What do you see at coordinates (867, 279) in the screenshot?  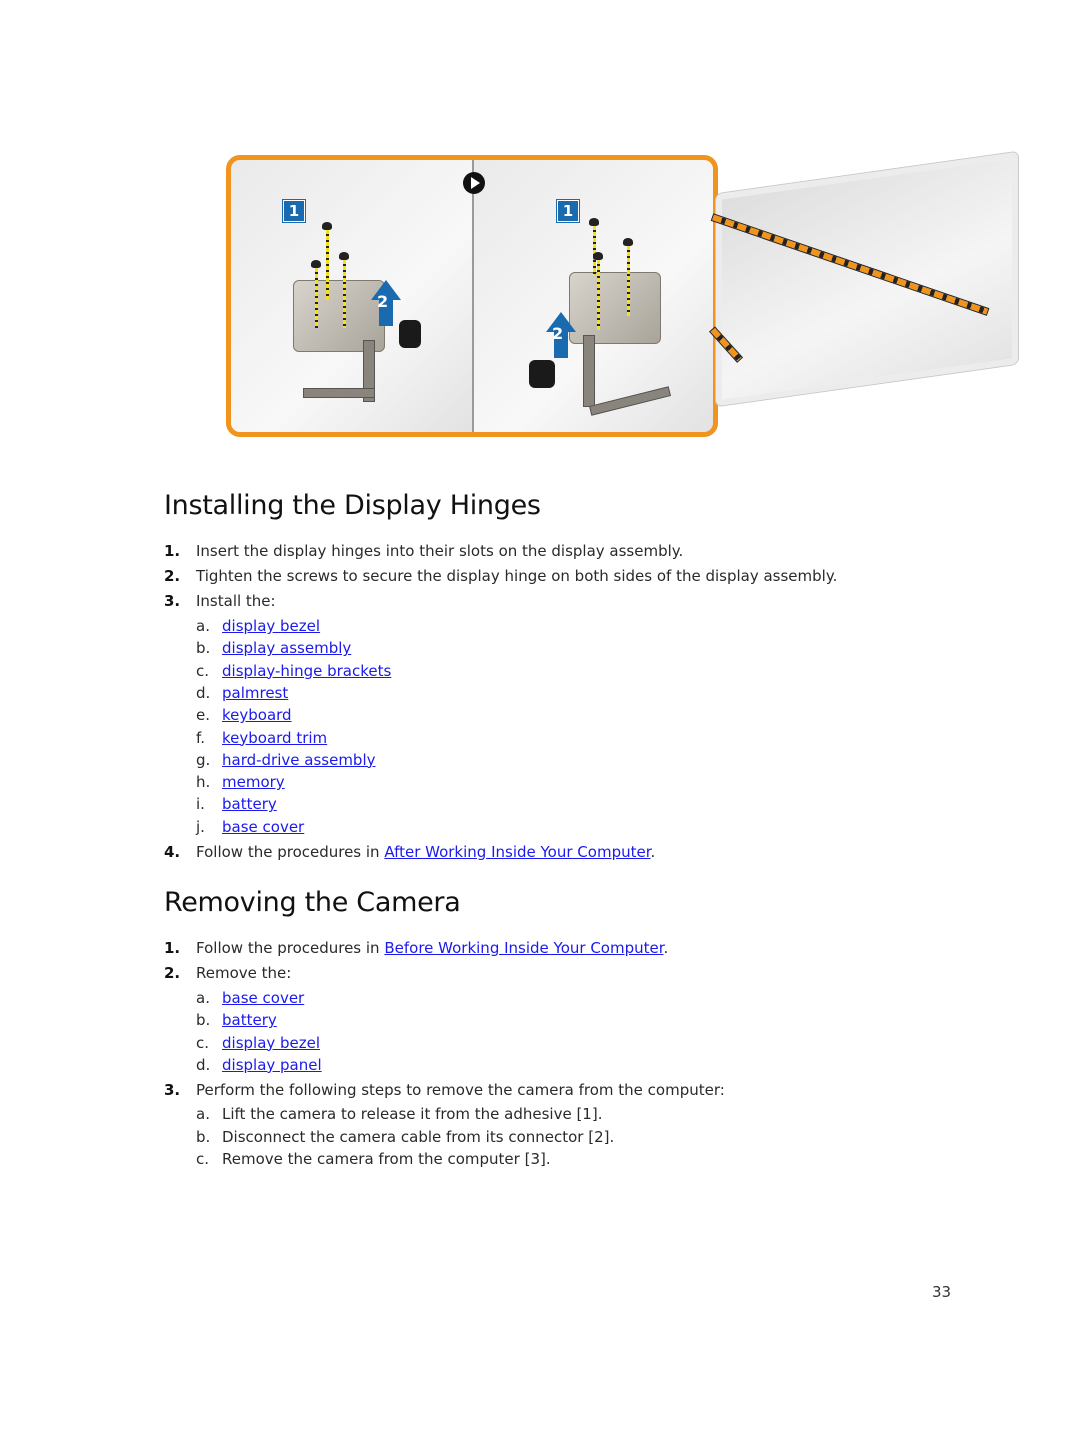 I see `display-assembly-image` at bounding box center [867, 279].